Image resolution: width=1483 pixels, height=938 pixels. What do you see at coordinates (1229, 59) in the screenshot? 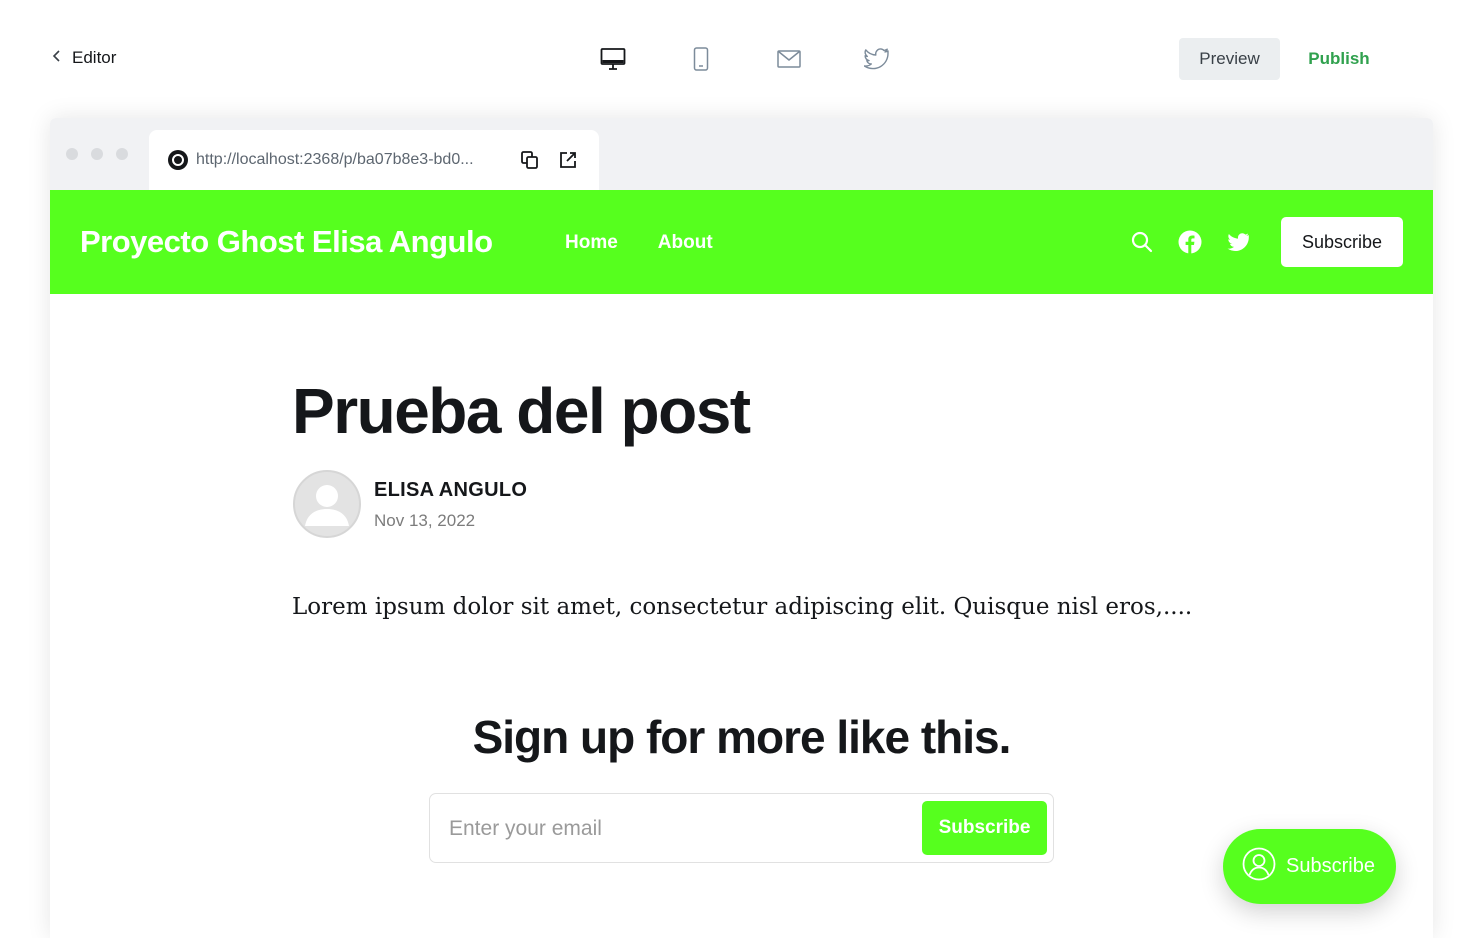
I see `preview-button: Preview` at bounding box center [1229, 59].